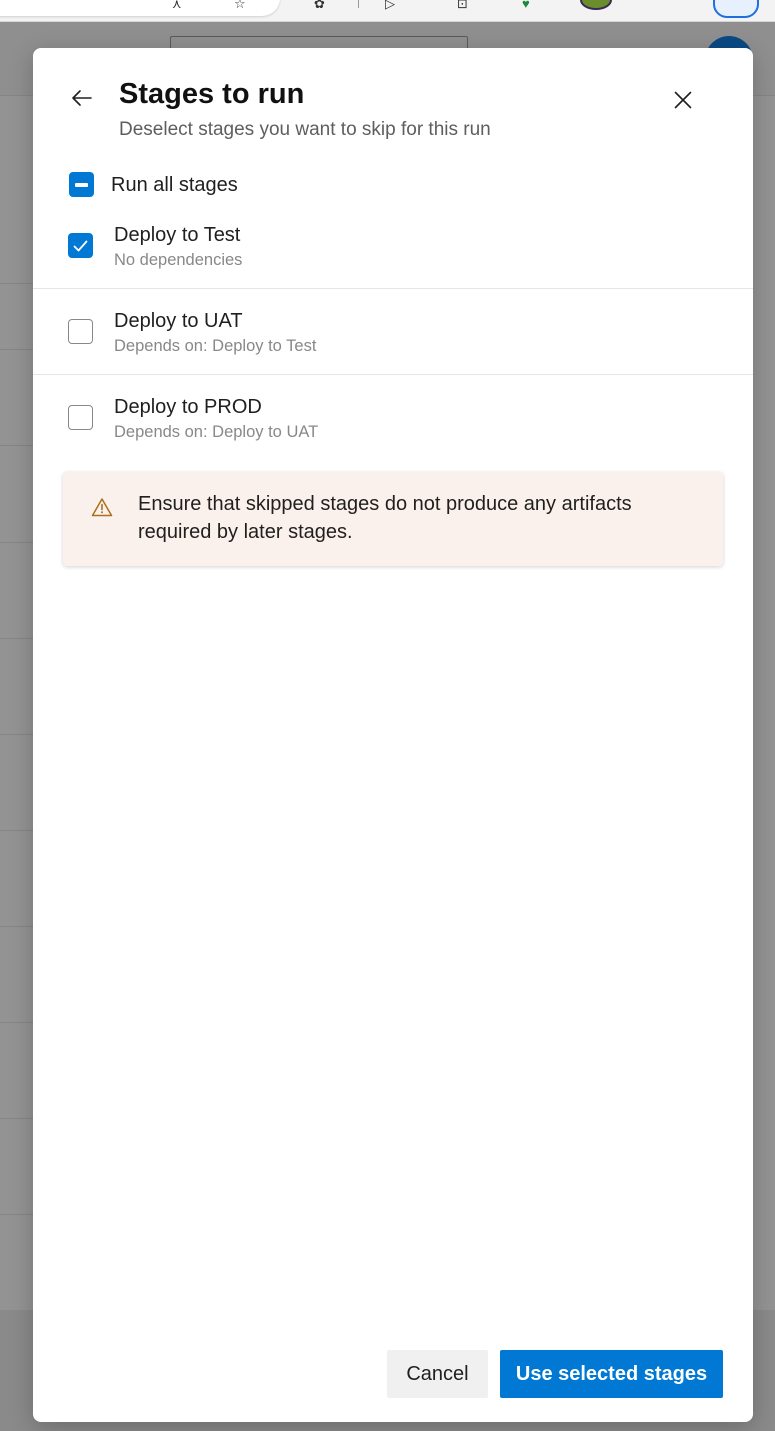 This screenshot has height=1431, width=775. I want to click on split-screen-icon: ▷, so click(390, 5).